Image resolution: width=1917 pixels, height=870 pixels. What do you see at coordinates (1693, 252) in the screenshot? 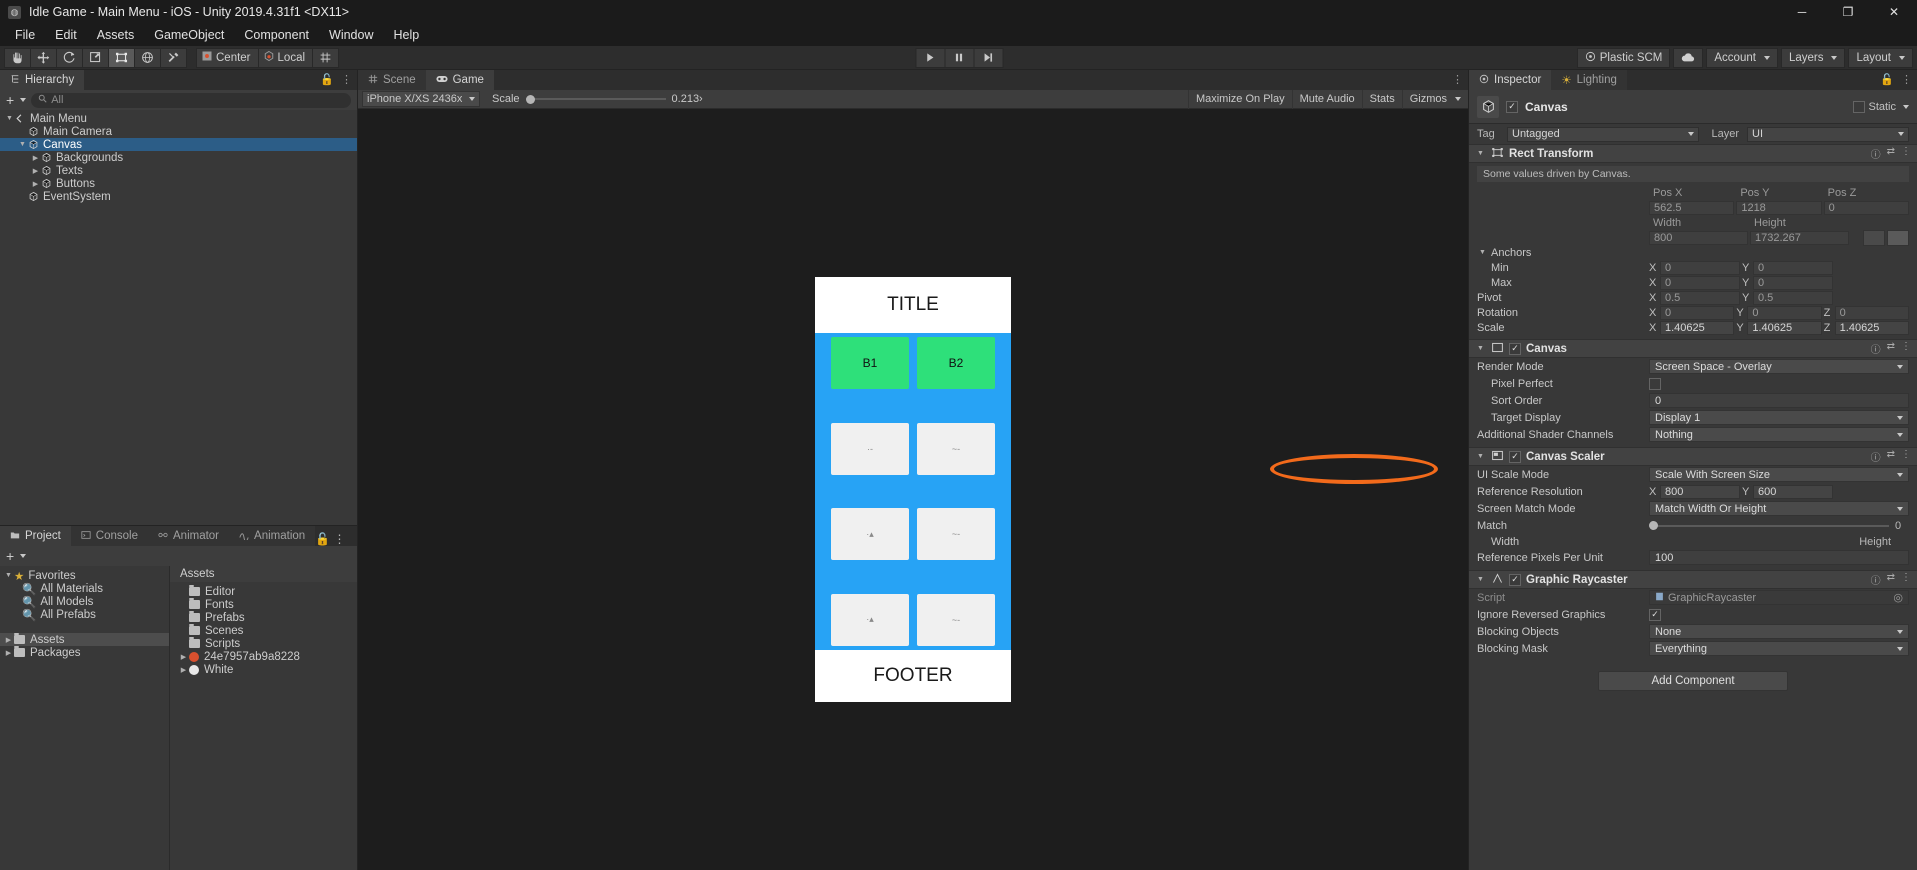
I see `anchors-row: ▼ Anchors` at bounding box center [1693, 252].